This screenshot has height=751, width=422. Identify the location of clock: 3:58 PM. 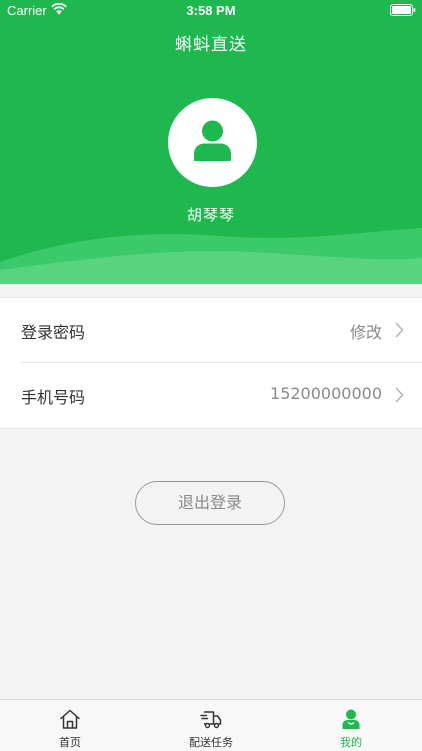
(211, 10).